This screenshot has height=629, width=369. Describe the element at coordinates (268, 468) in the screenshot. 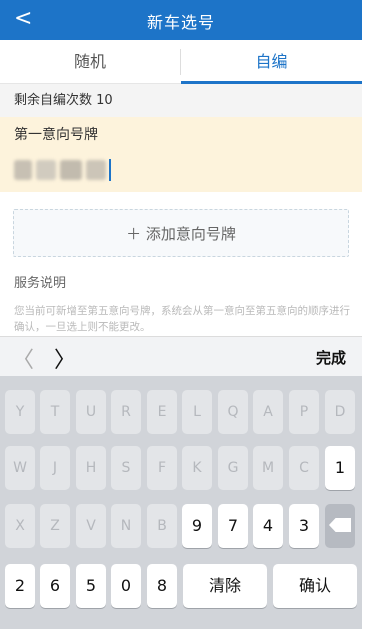

I see `key: M` at that location.